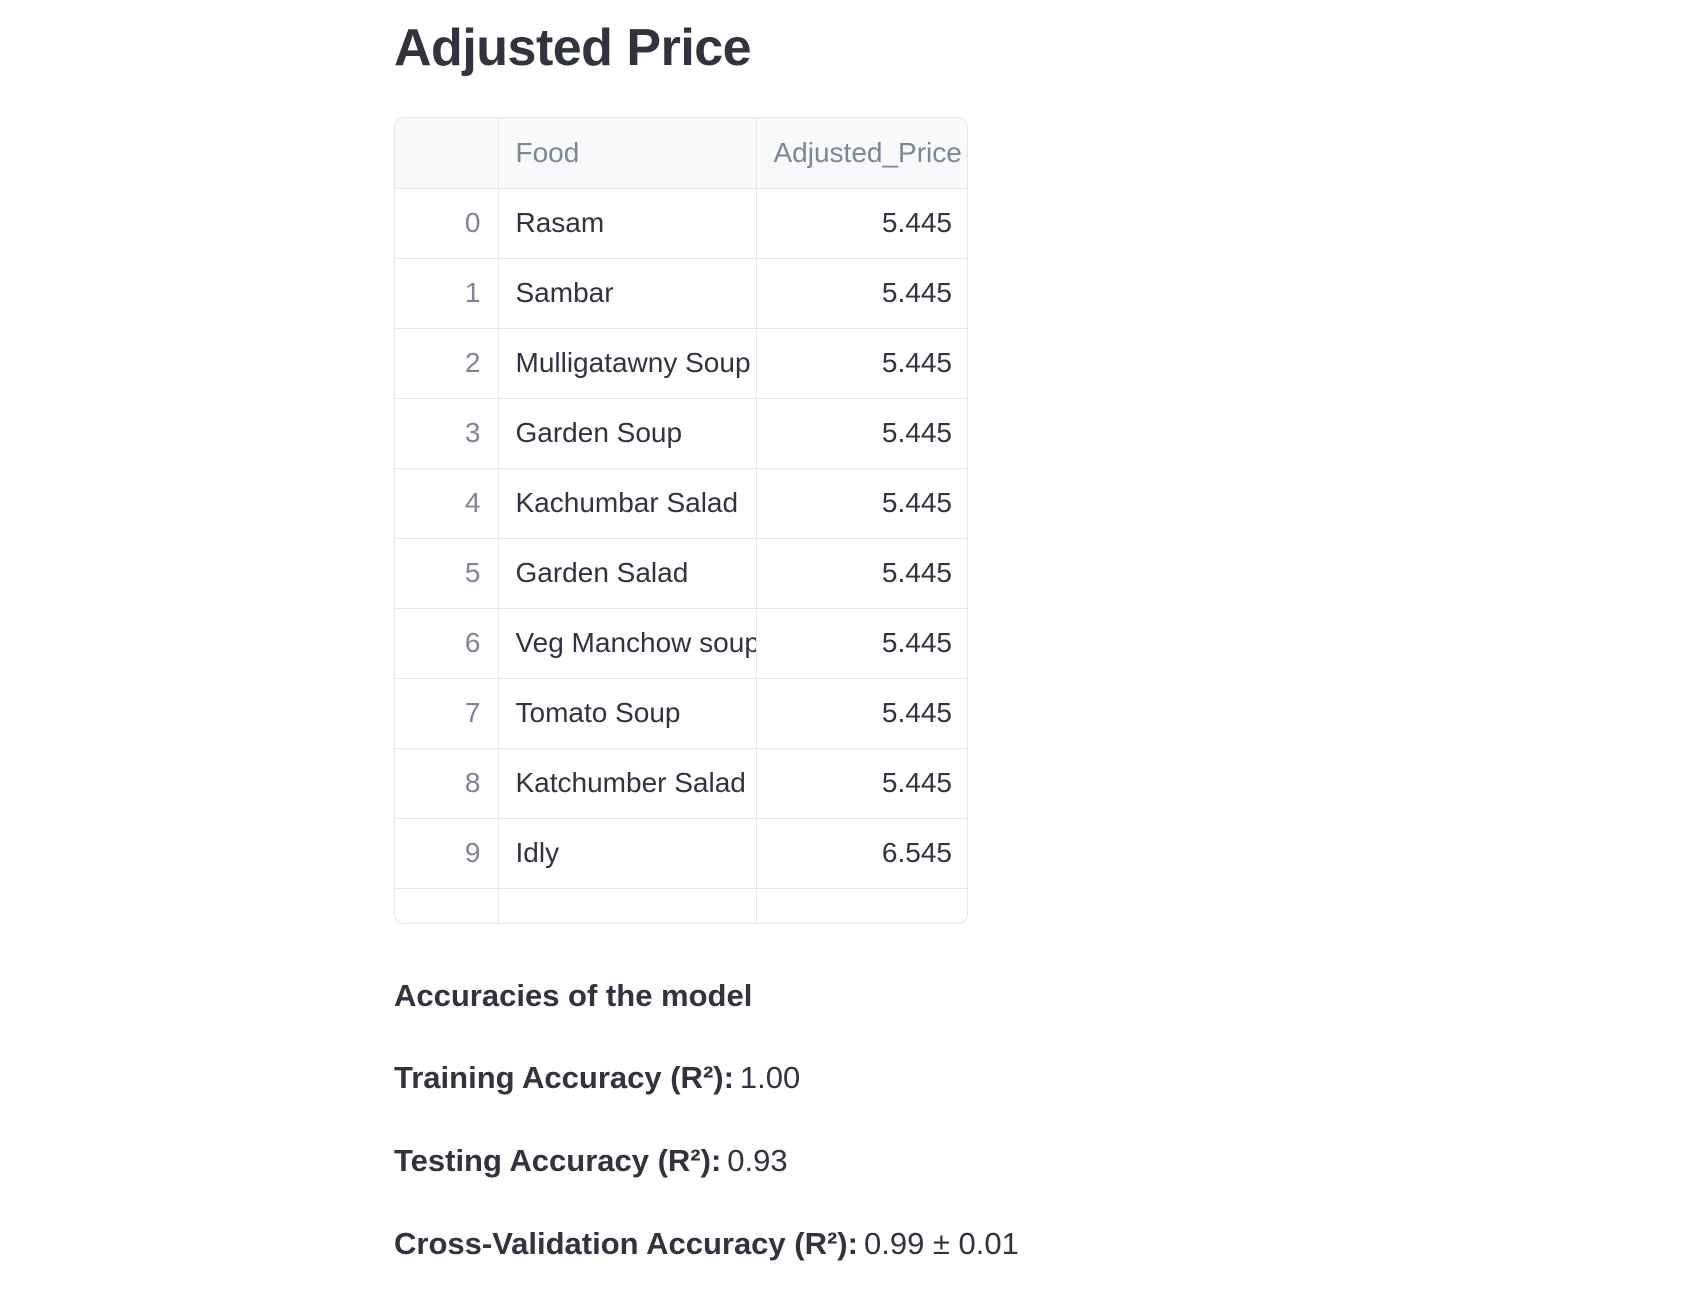 Image resolution: width=1696 pixels, height=1290 pixels. I want to click on table-row: 7 Tomato Soup 5.445, so click(681, 713).